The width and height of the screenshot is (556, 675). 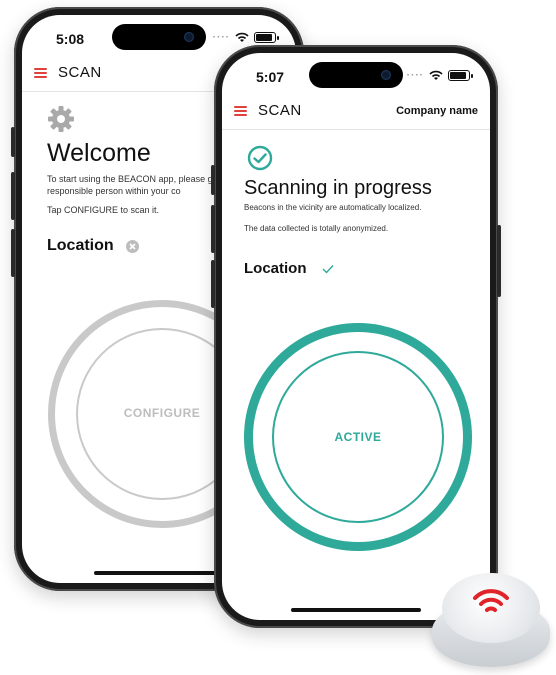 I want to click on gear-icon, so click(x=61, y=119).